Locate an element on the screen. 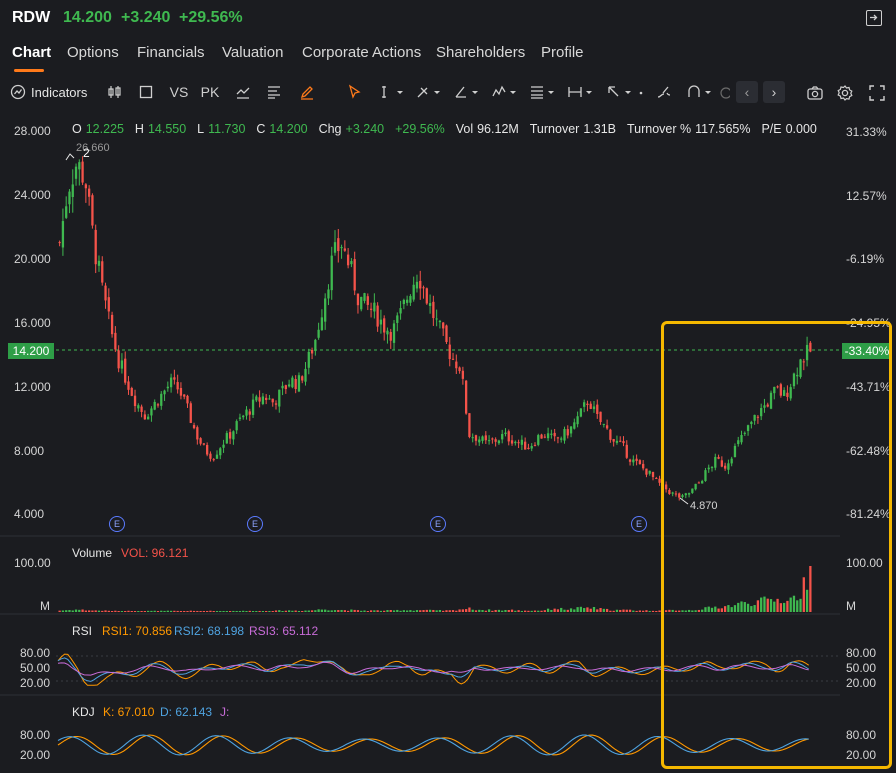 This screenshot has width=896, height=773. rsi-axis-label-right: 20.00 is located at coordinates (861, 683).